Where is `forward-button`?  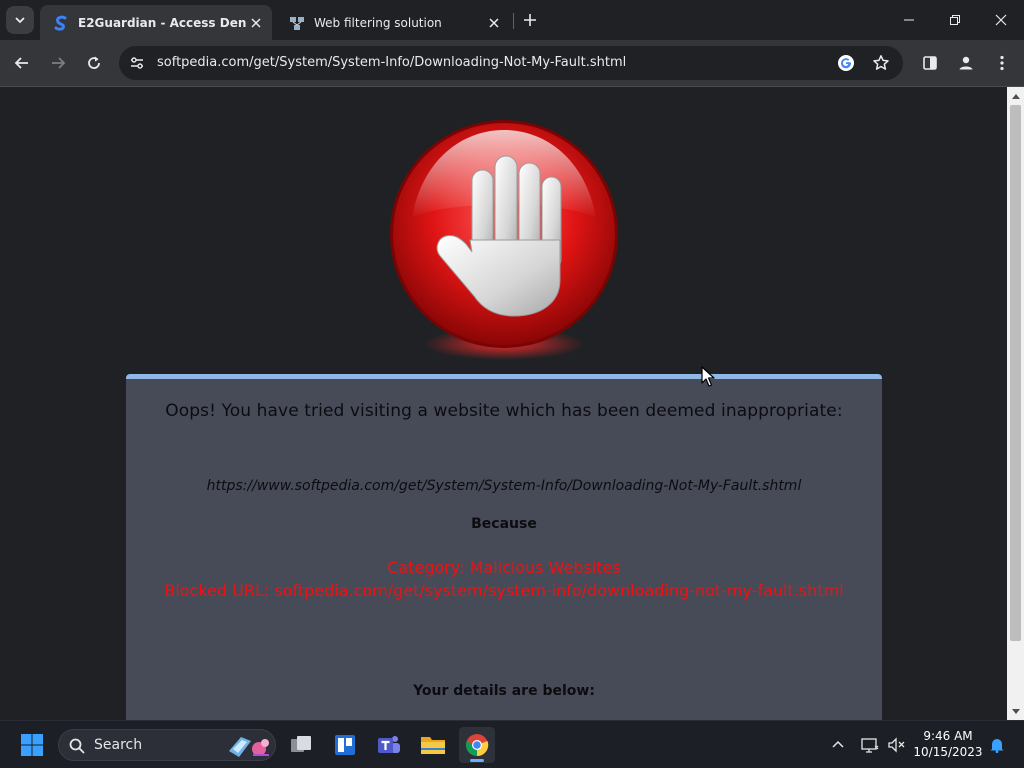 forward-button is located at coordinates (58, 63).